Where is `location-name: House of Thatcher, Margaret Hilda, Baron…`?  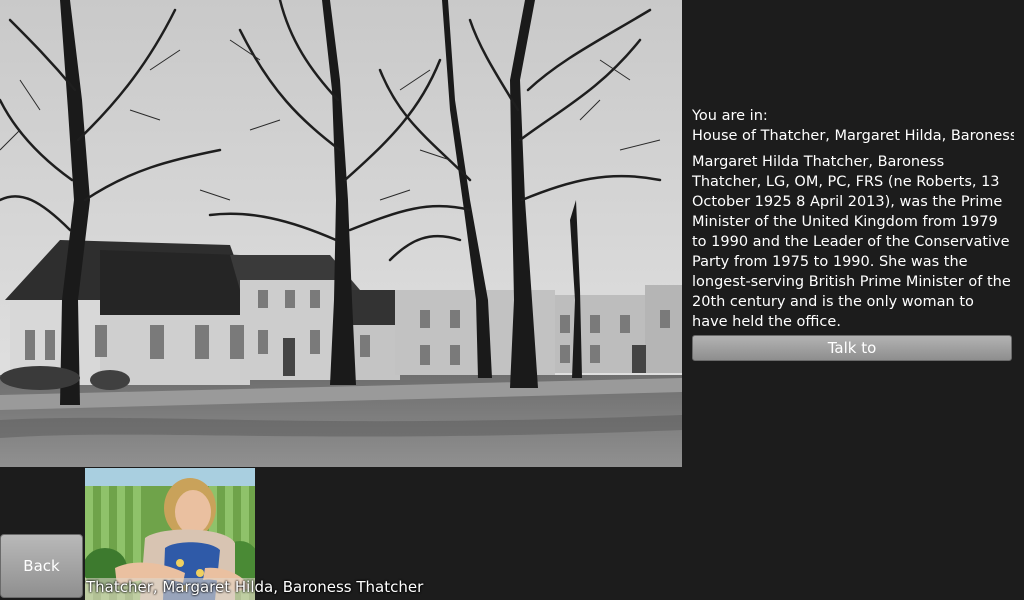
location-name: House of Thatcher, Margaret Hilda, Baron… is located at coordinates (853, 136).